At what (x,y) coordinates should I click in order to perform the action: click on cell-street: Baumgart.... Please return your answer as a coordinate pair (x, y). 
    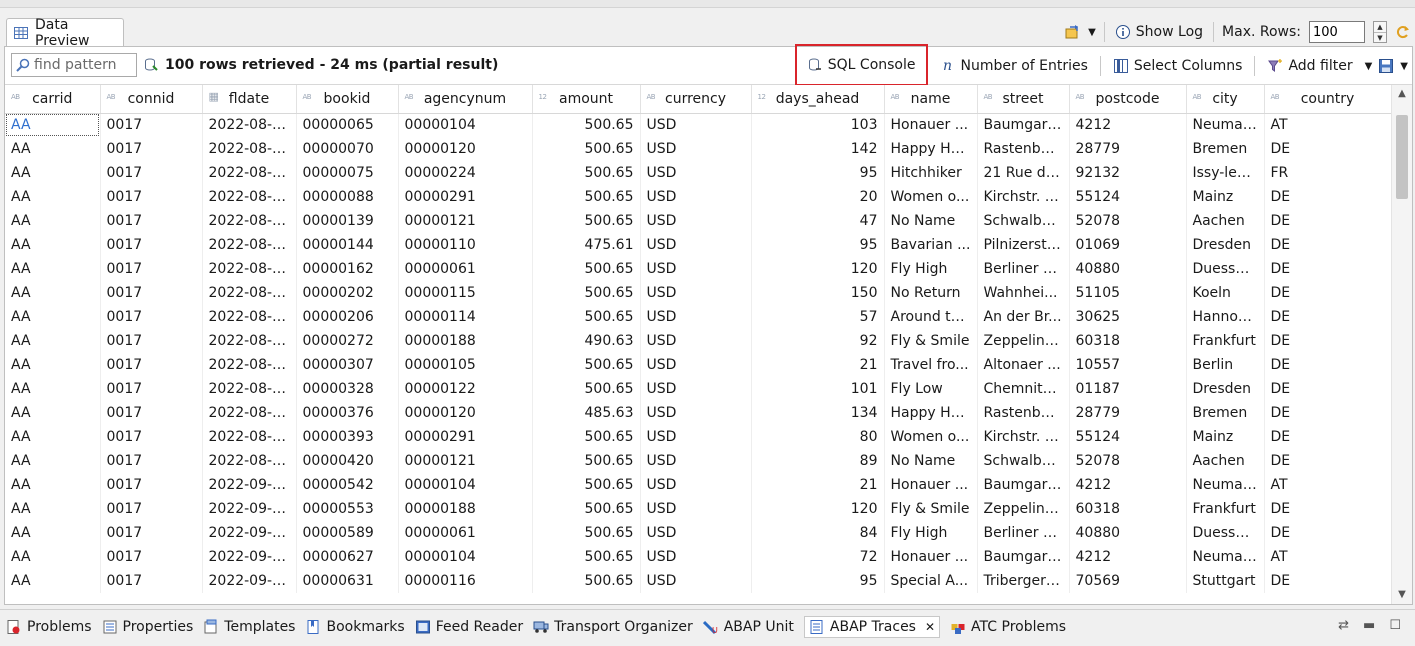
    Looking at the image, I should click on (1023, 125).